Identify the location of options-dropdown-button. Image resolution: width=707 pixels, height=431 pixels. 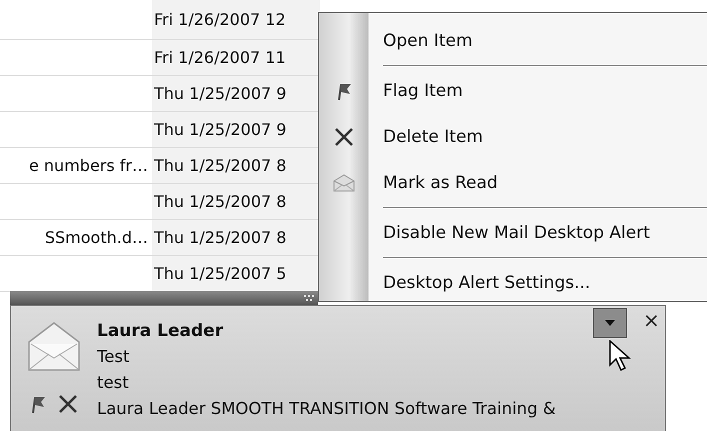
(610, 323).